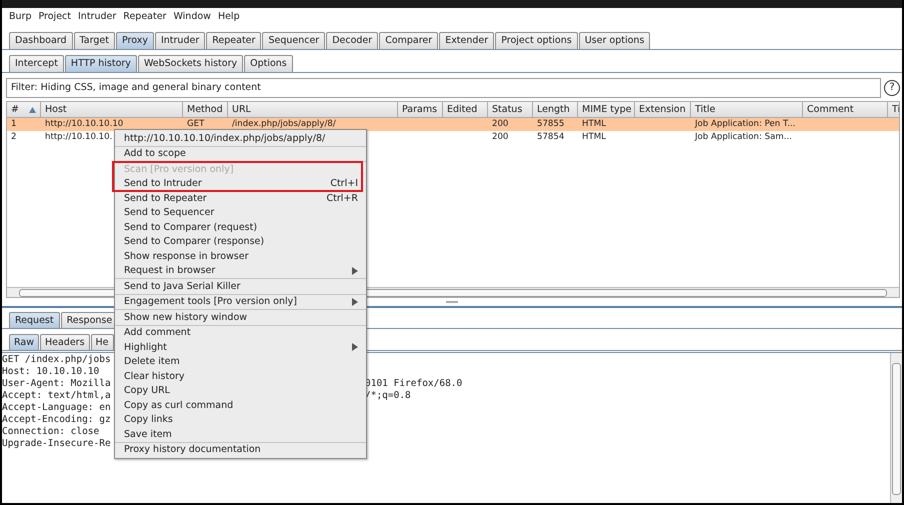  What do you see at coordinates (452, 302) in the screenshot?
I see `splitter-handle` at bounding box center [452, 302].